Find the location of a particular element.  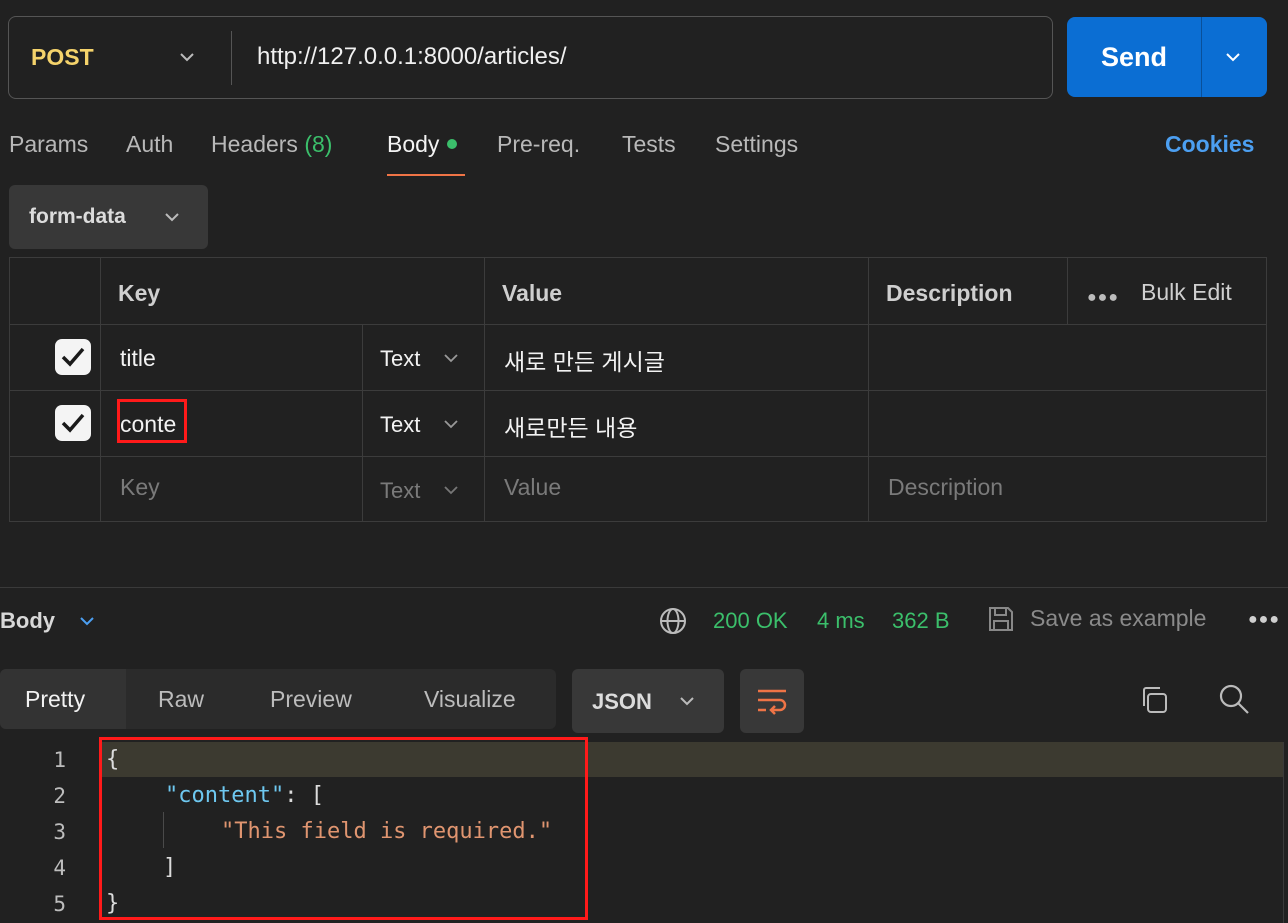

response-size: 362 B is located at coordinates (921, 621).